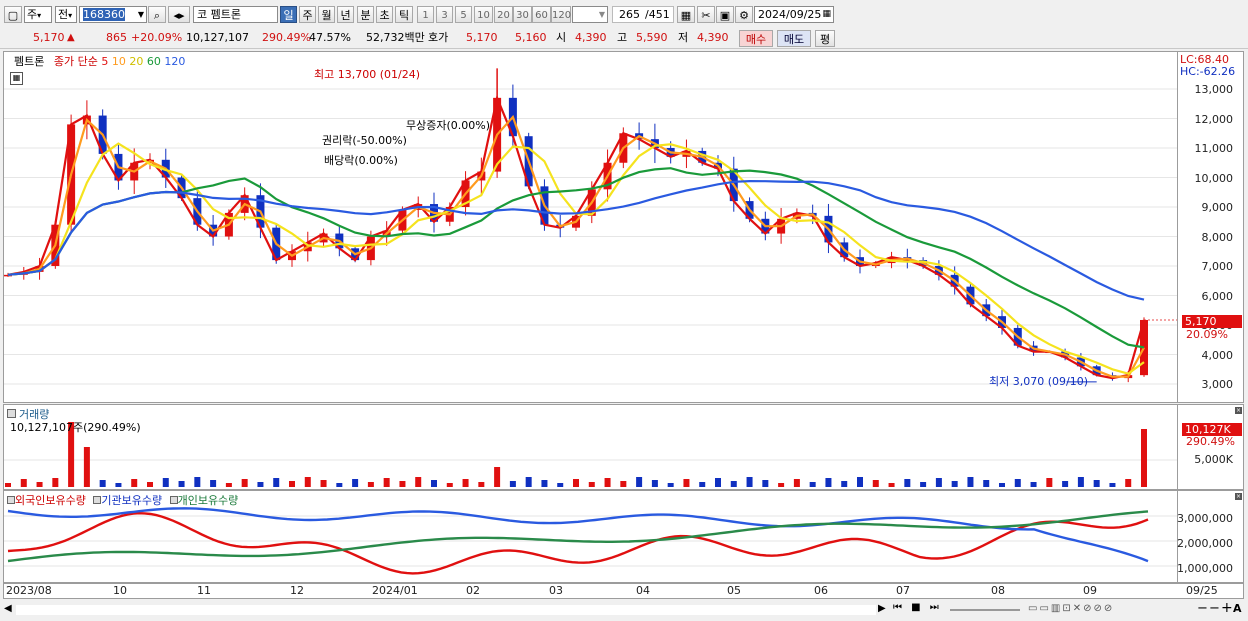 This screenshot has width=1248, height=621. What do you see at coordinates (120, 590) in the screenshot?
I see `x-label: 10` at bounding box center [120, 590].